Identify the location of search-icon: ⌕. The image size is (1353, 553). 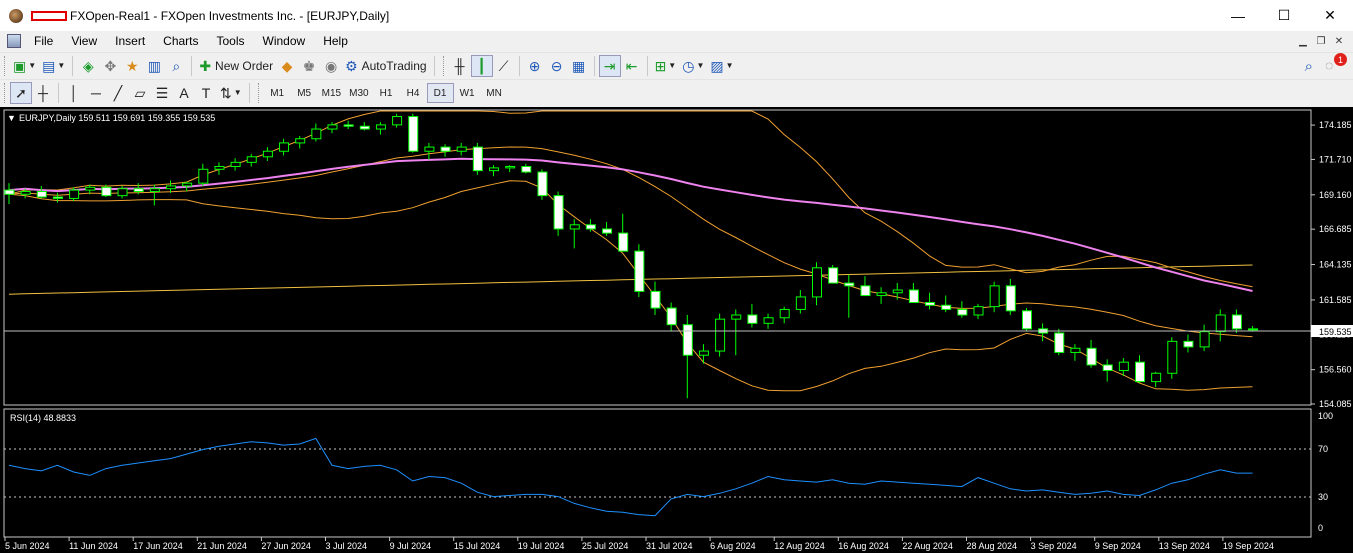
(1309, 66).